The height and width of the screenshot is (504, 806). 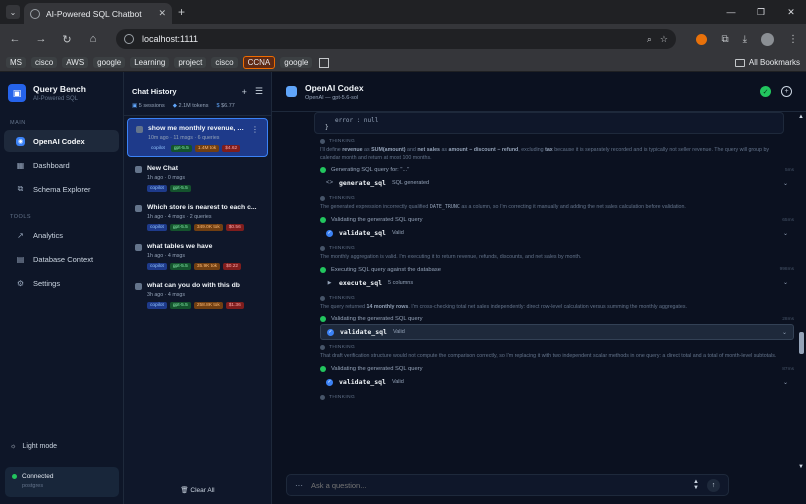 I want to click on spinner-icon: ▲ ▼, so click(x=696, y=485).